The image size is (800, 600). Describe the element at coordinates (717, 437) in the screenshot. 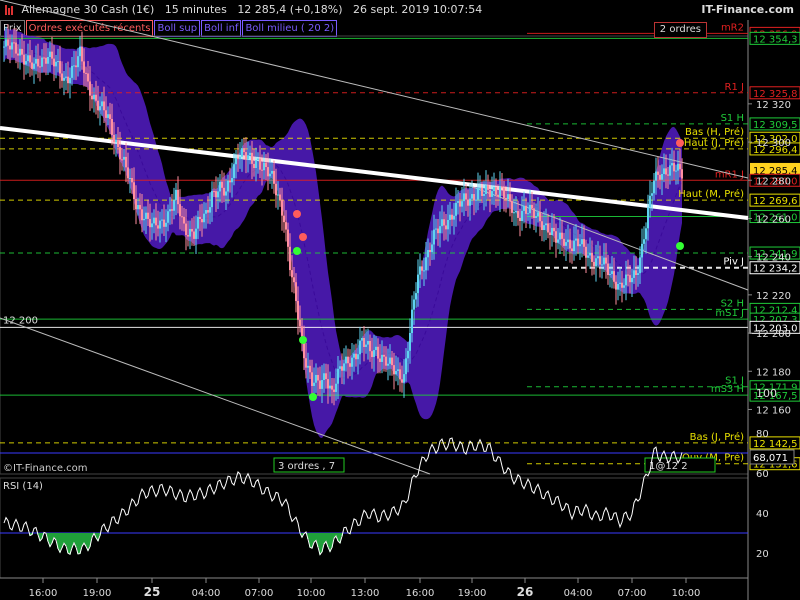

I see `level-label: Bas (J, Pré)` at that location.